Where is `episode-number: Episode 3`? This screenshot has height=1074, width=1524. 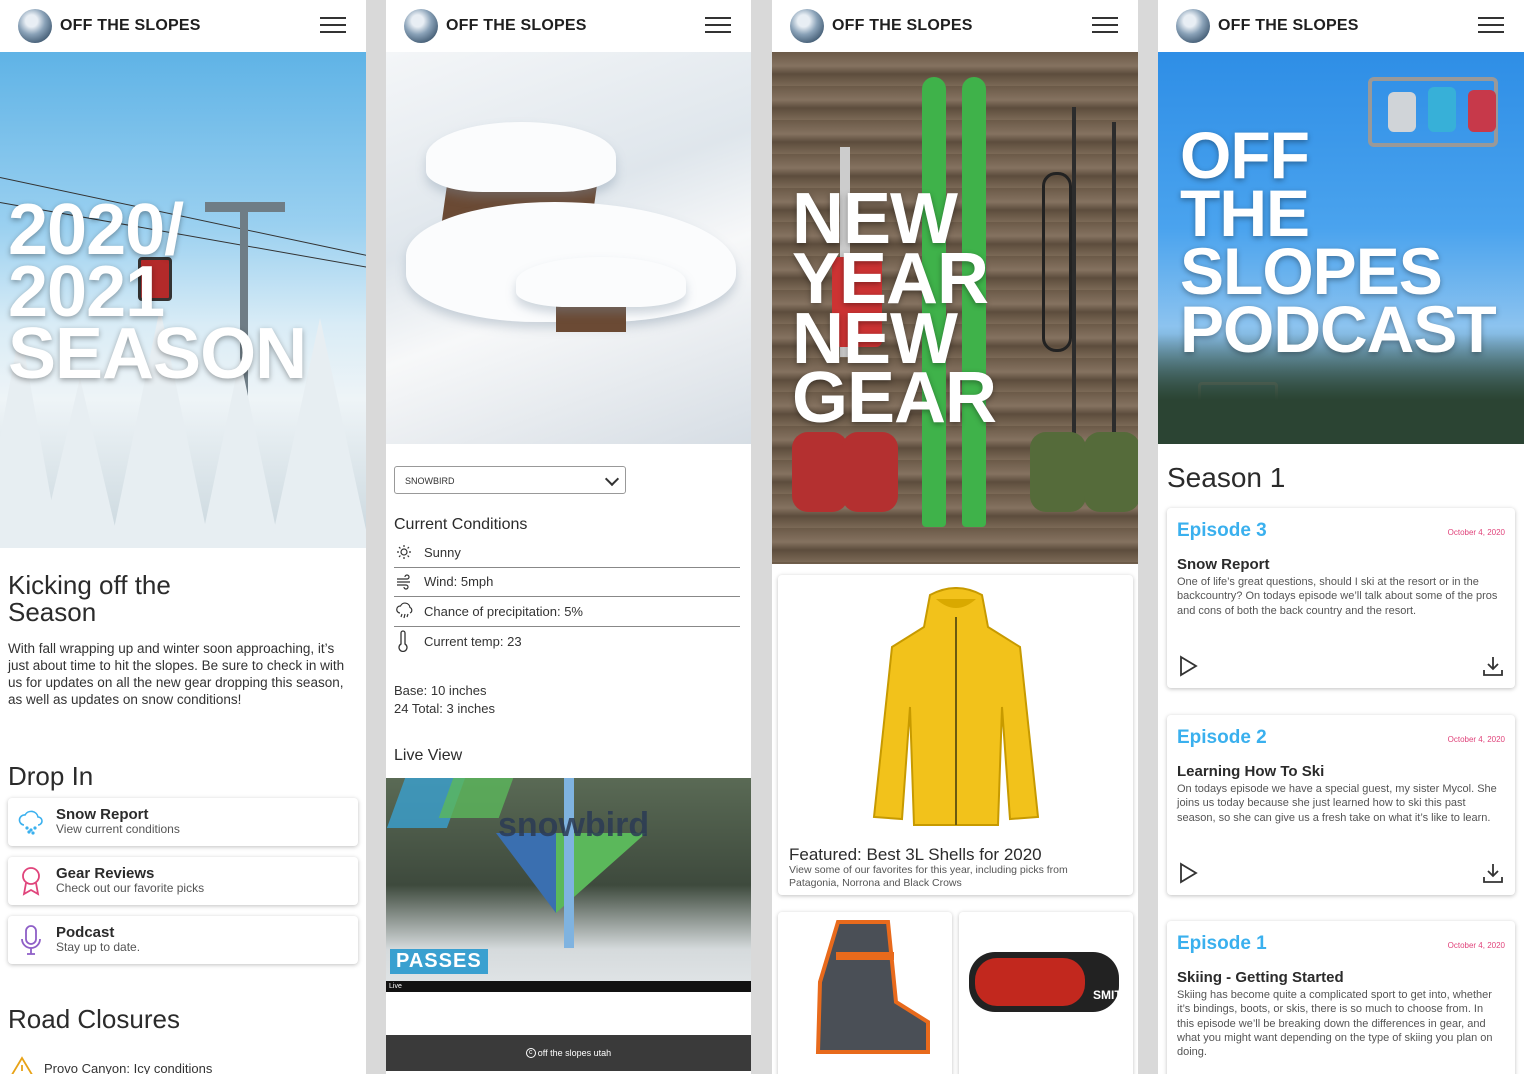 episode-number: Episode 3 is located at coordinates (1222, 530).